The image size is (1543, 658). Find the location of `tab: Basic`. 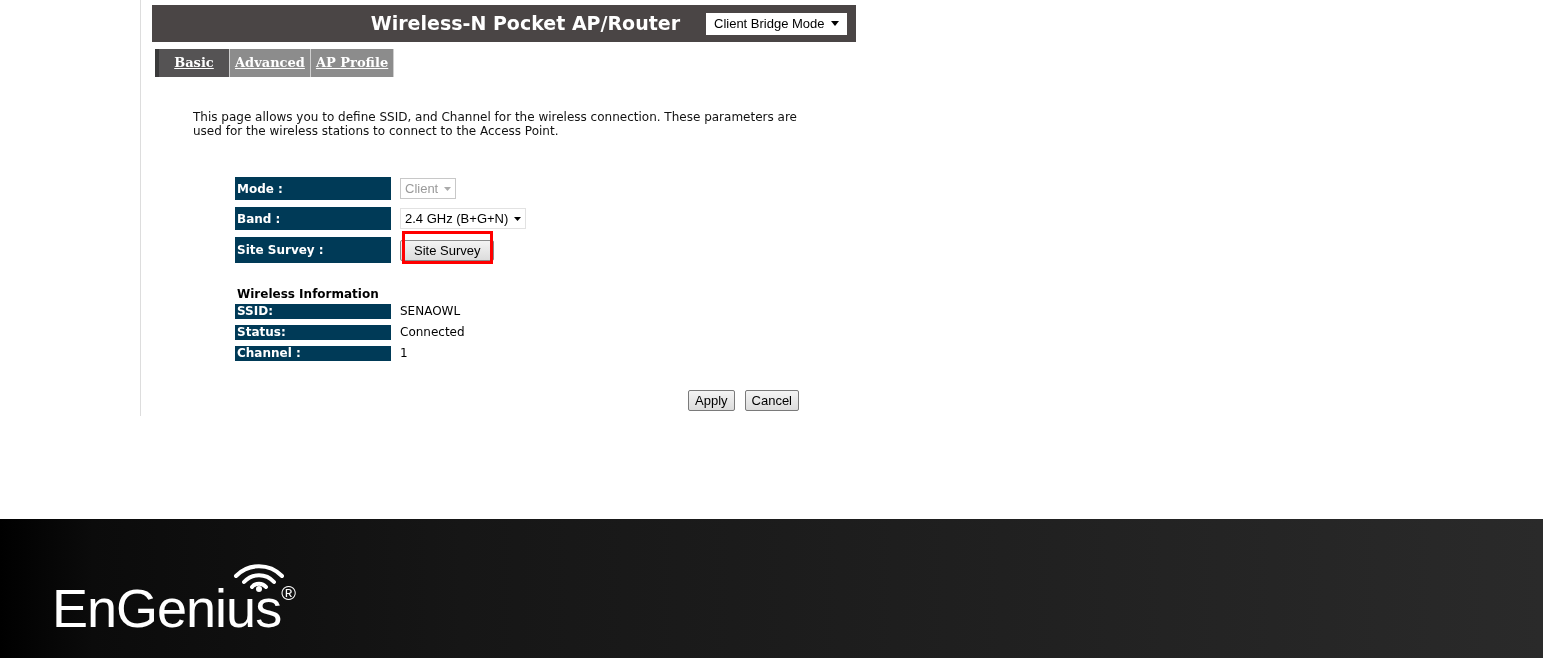

tab: Basic is located at coordinates (192, 63).